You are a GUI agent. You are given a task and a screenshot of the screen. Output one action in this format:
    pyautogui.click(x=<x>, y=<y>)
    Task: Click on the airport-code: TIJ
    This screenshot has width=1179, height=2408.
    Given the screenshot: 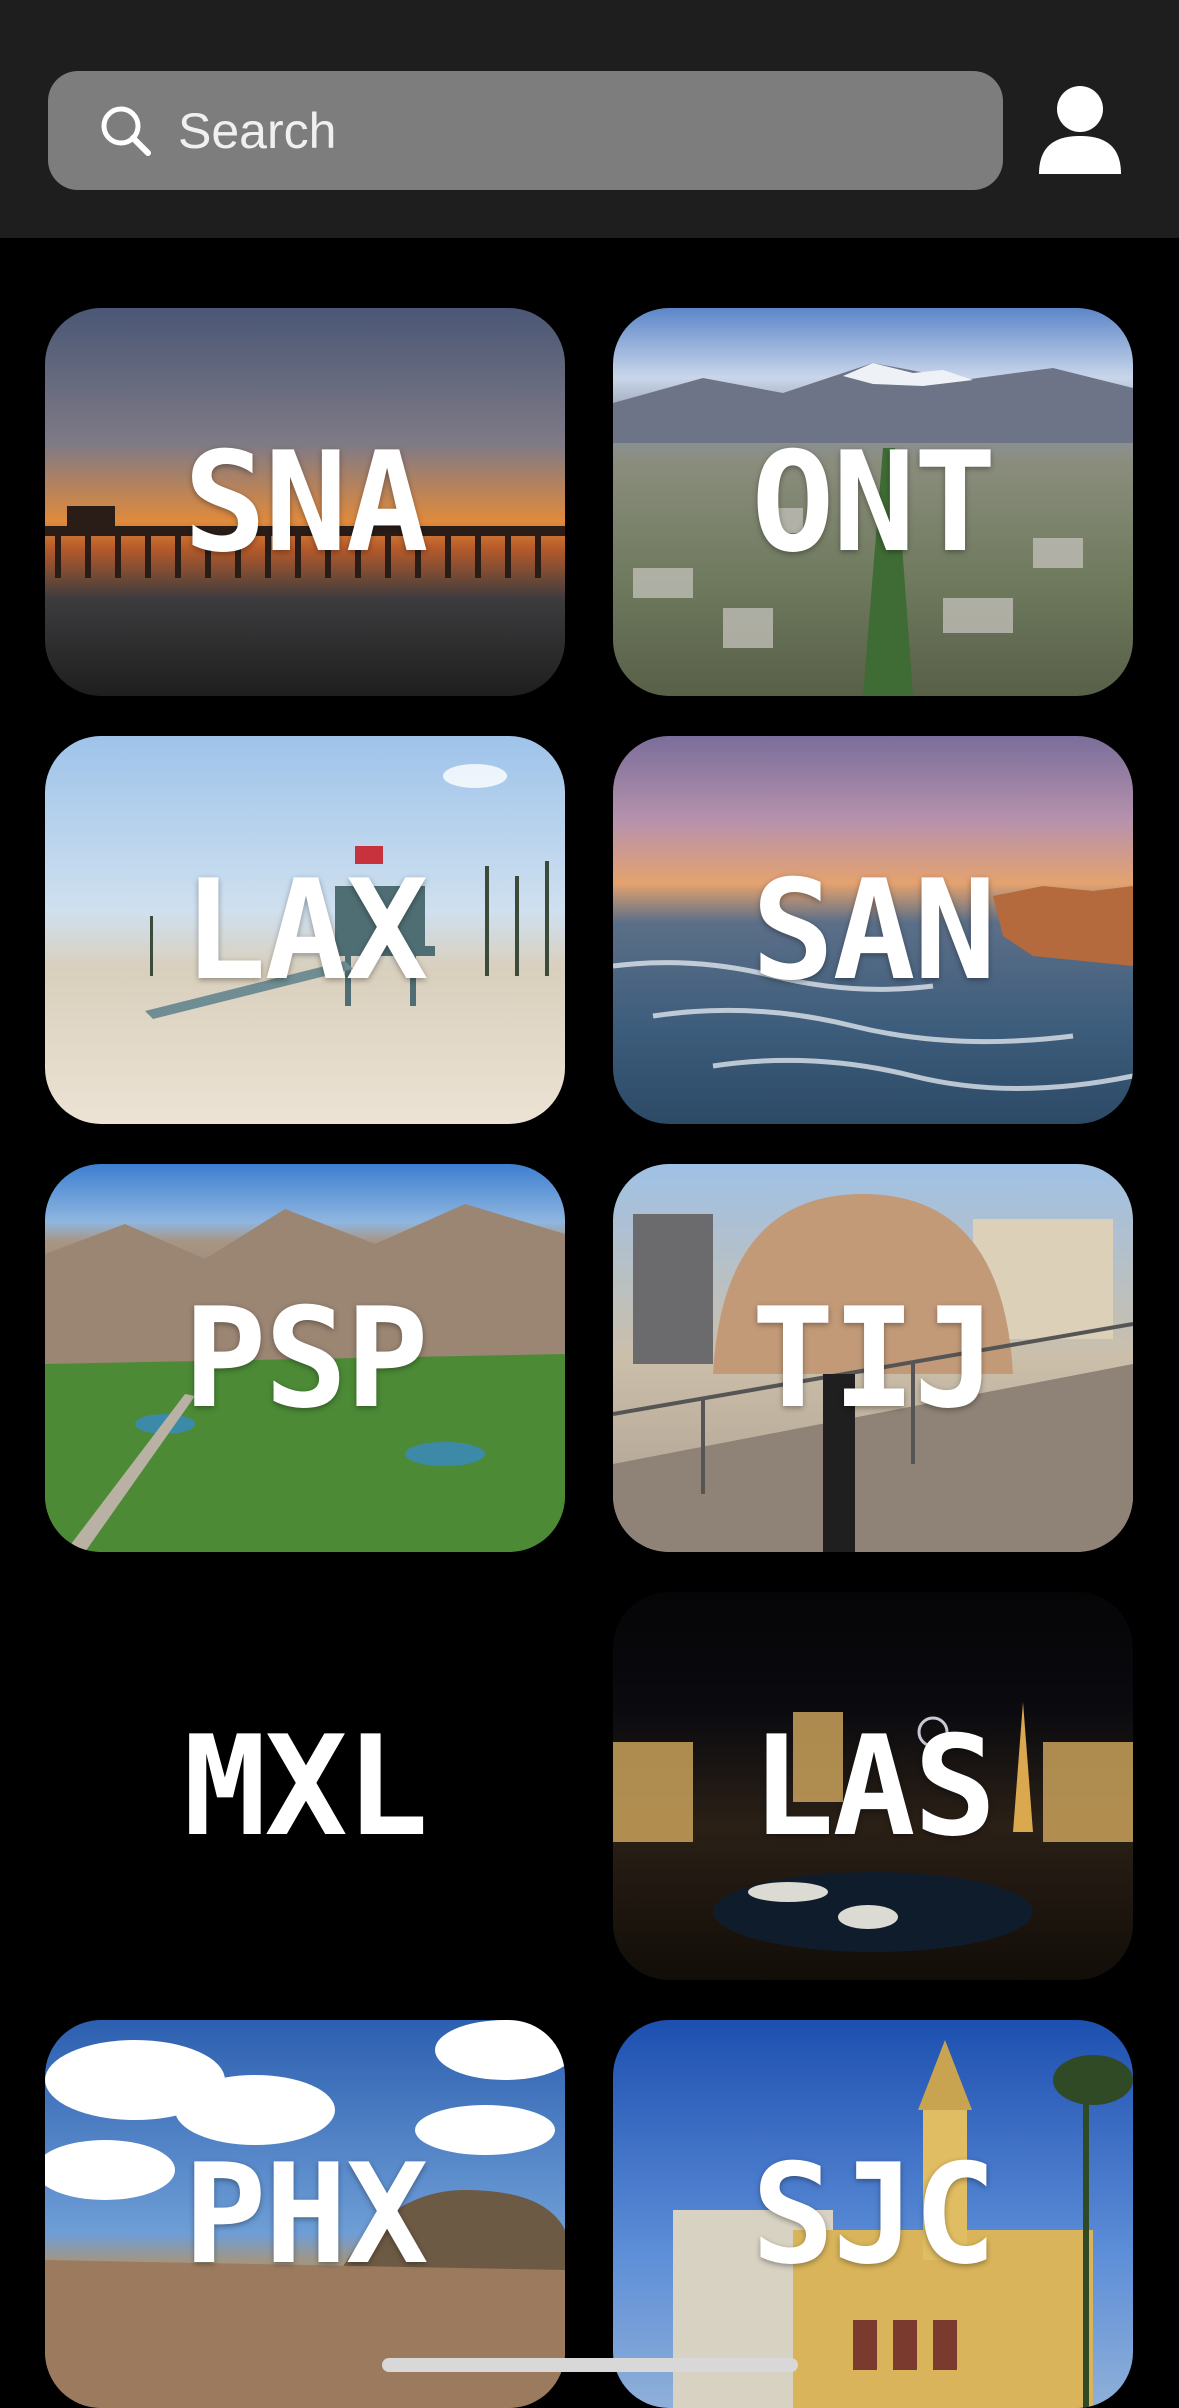 What is the action you would take?
    pyautogui.click(x=873, y=1358)
    